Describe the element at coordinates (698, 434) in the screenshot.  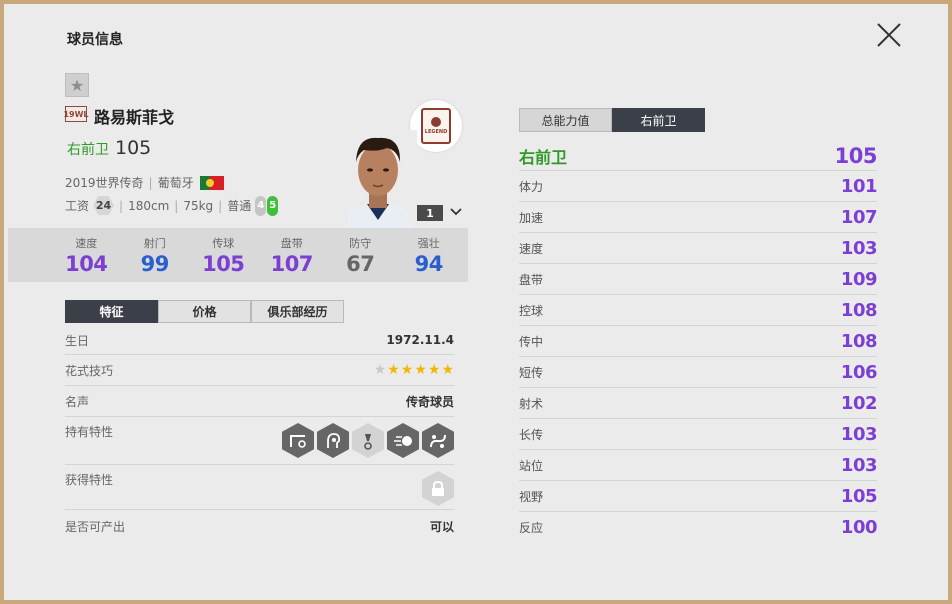
I see `attribute-row: 长传 103` at that location.